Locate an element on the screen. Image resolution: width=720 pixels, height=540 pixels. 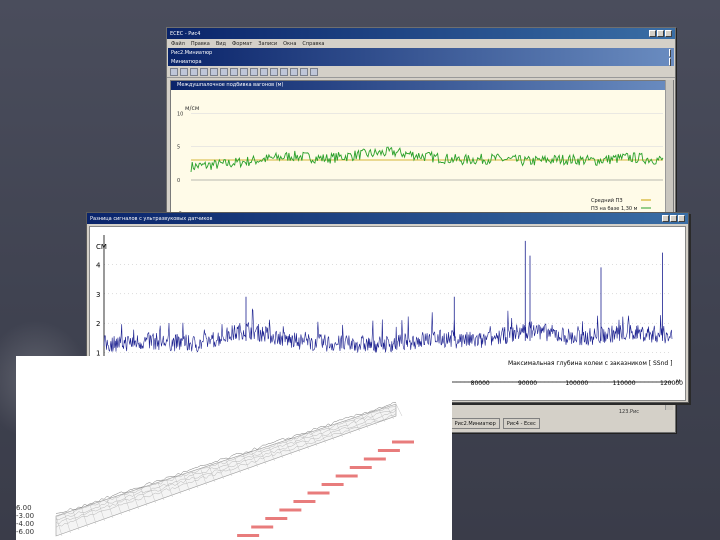
minus-icon is located at coordinates (304, 71).